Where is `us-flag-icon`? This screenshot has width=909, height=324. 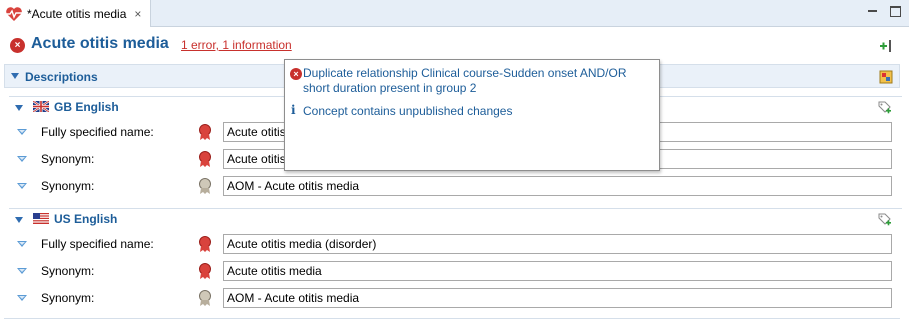 us-flag-icon is located at coordinates (41, 218).